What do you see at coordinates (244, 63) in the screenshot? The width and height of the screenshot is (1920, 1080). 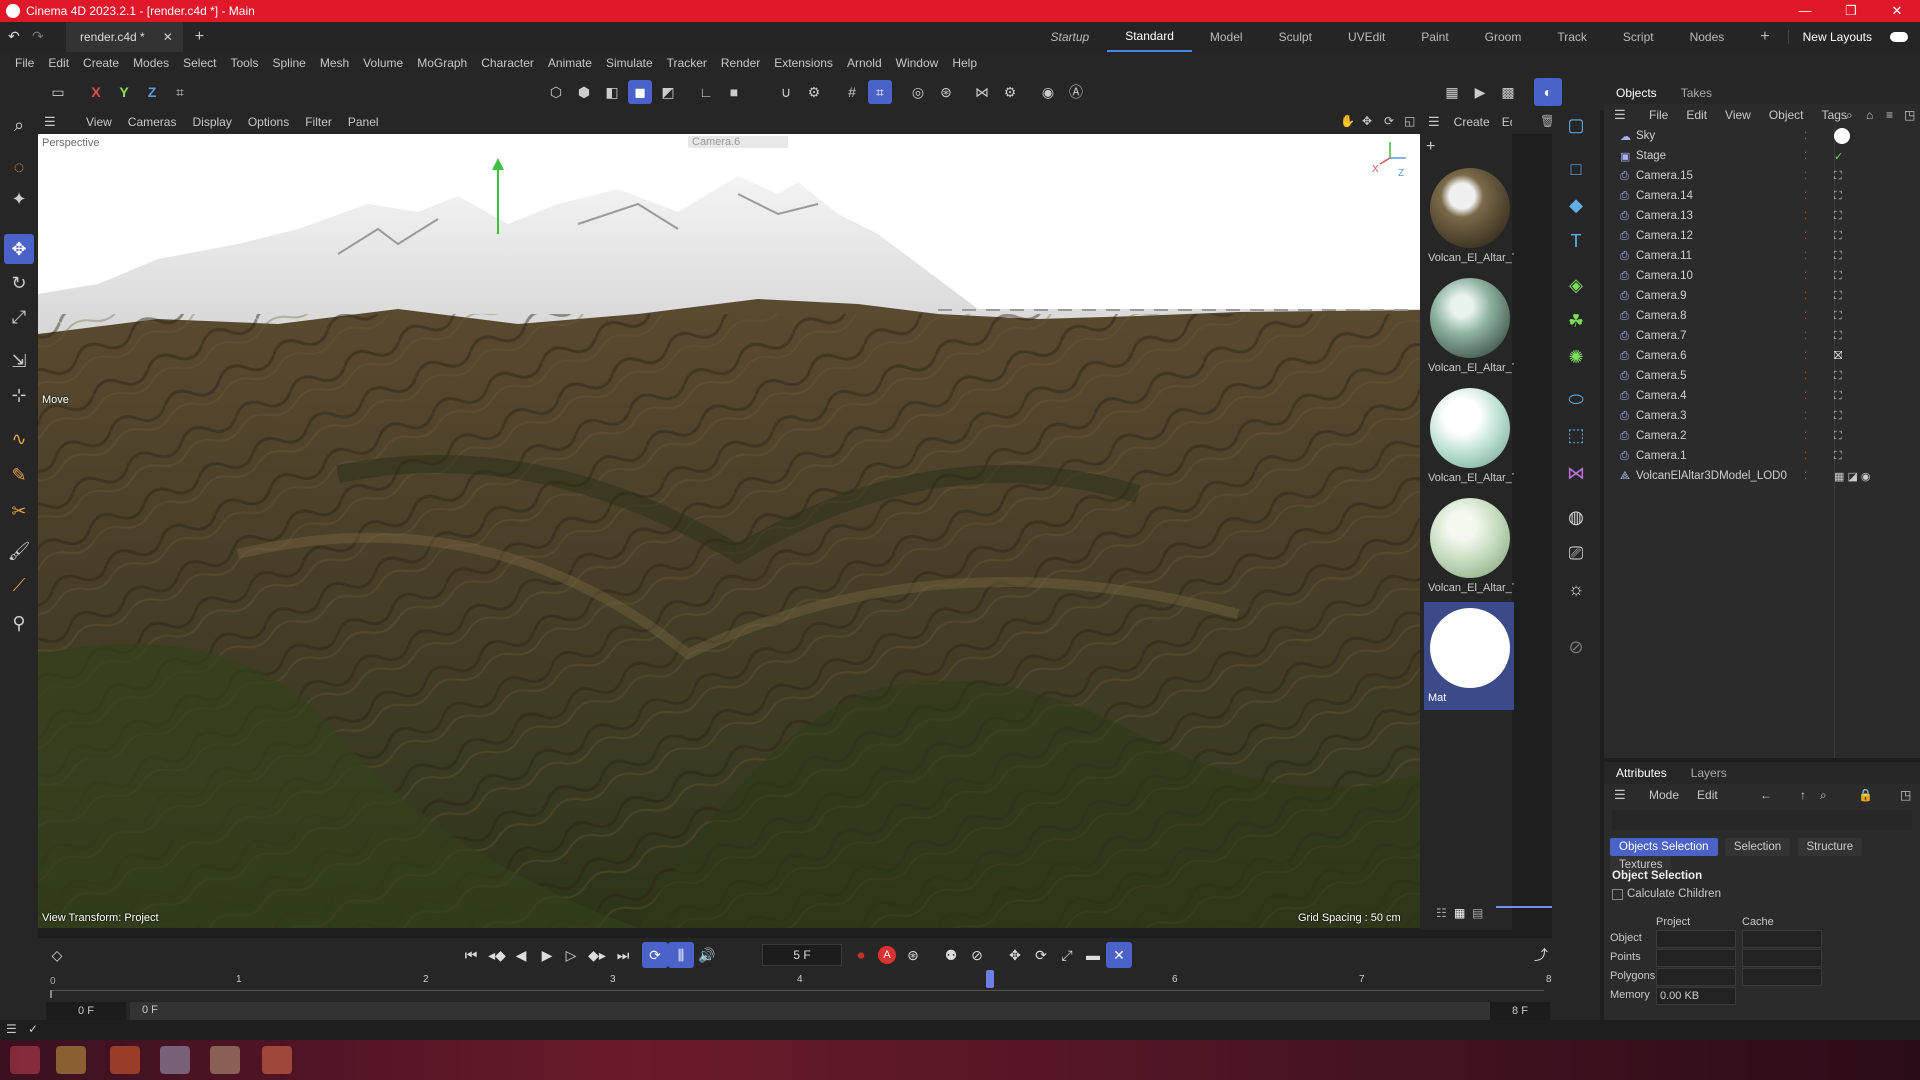 I see `menu-tools: Tools` at bounding box center [244, 63].